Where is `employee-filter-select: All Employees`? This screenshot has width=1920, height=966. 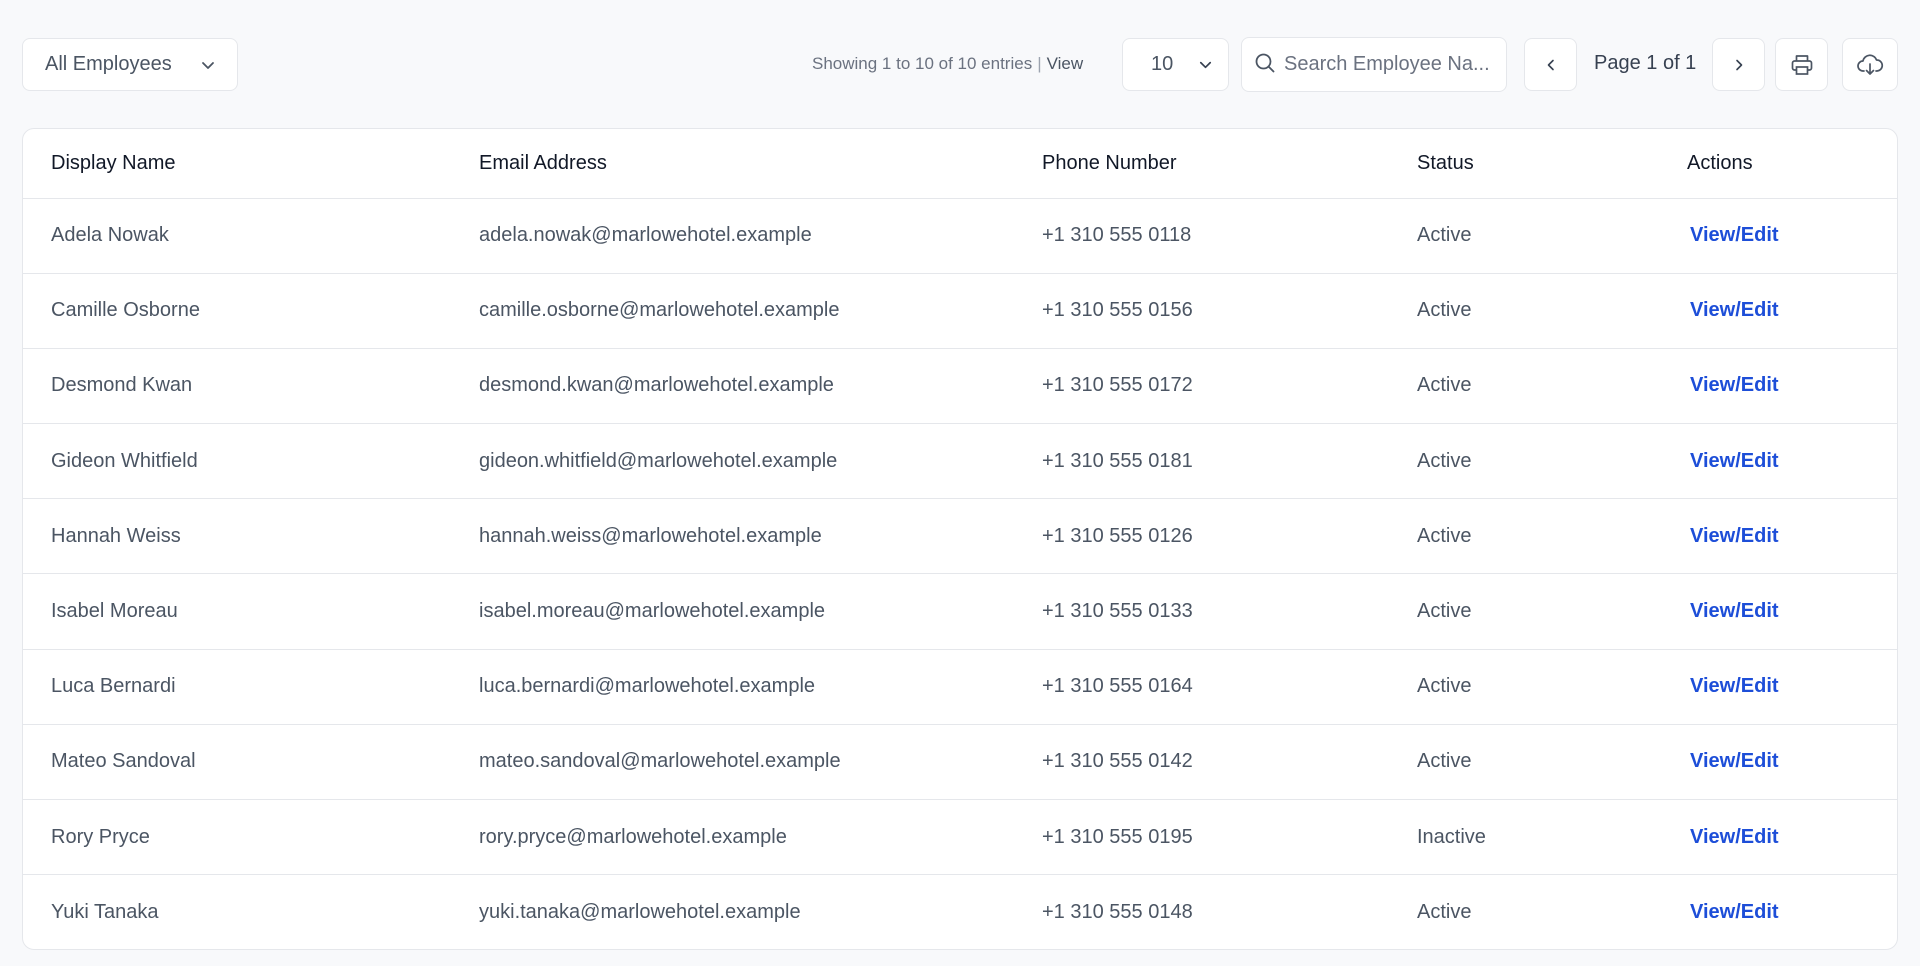 employee-filter-select: All Employees is located at coordinates (130, 64).